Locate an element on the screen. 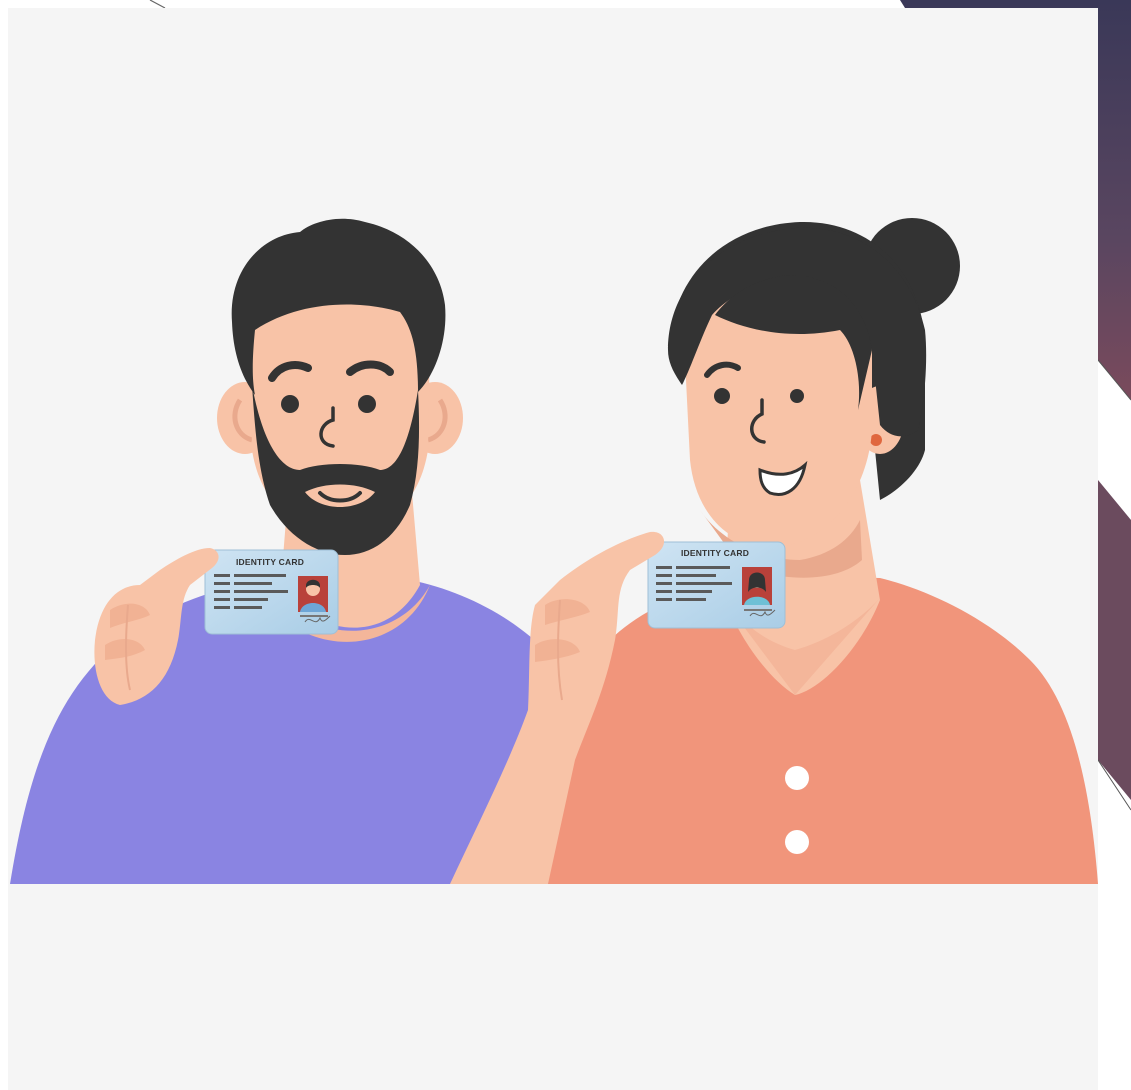 The width and height of the screenshot is (1131, 1090). man-id-card-photo is located at coordinates (313, 594).